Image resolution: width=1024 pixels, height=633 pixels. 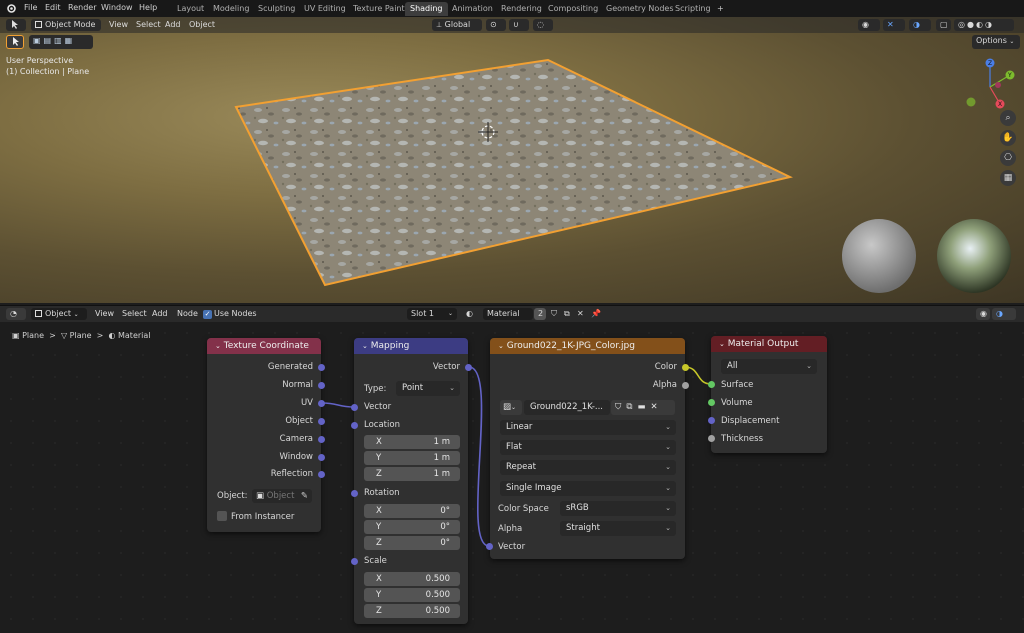 What do you see at coordinates (566, 314) in the screenshot?
I see `duplicate-material-button: ⧉` at bounding box center [566, 314].